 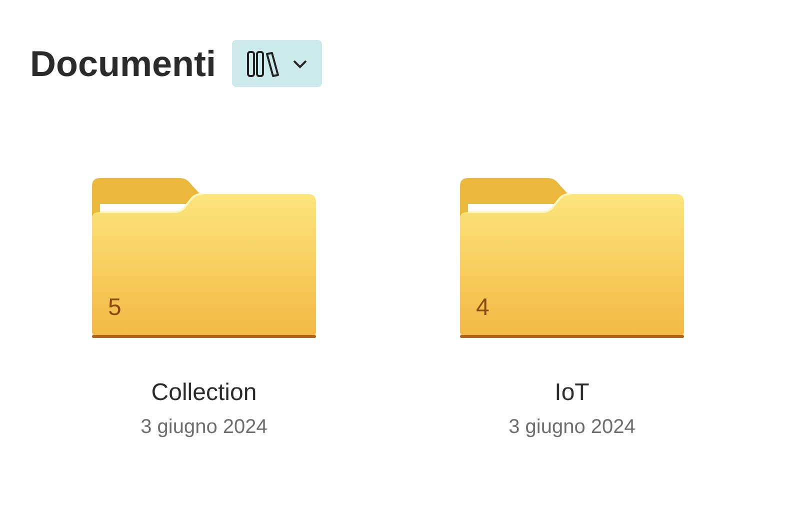 What do you see at coordinates (115, 308) in the screenshot?
I see `item-count: 5` at bounding box center [115, 308].